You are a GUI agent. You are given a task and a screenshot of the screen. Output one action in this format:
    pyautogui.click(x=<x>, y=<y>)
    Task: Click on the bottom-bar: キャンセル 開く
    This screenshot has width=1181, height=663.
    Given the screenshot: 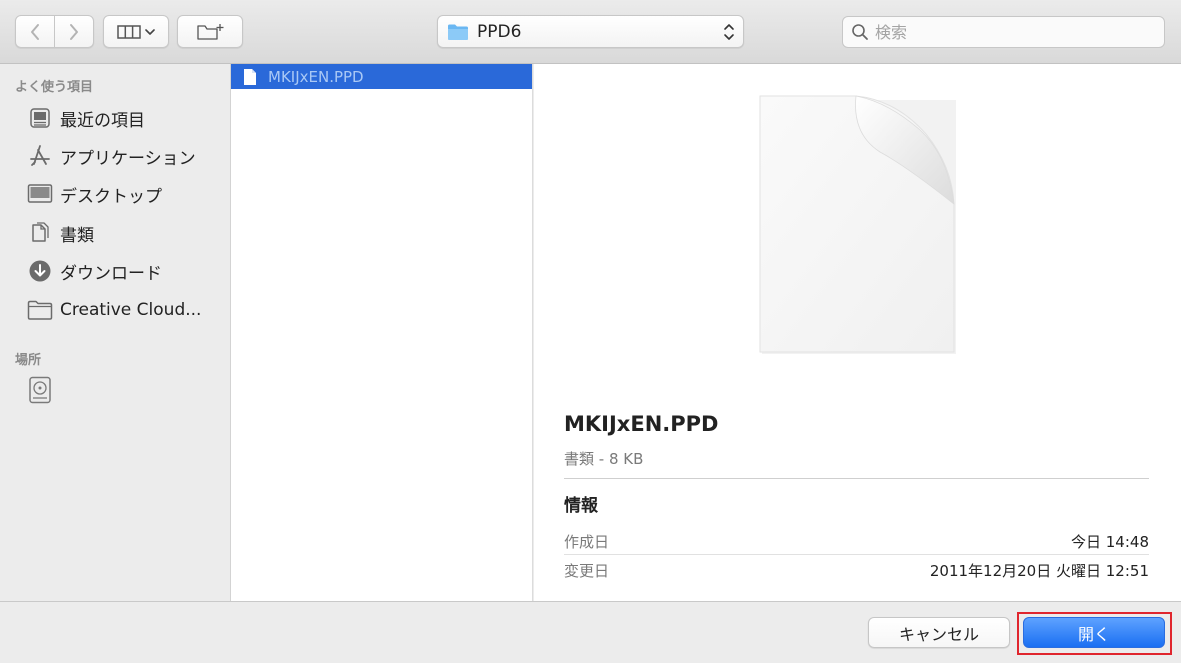 What is the action you would take?
    pyautogui.click(x=590, y=632)
    